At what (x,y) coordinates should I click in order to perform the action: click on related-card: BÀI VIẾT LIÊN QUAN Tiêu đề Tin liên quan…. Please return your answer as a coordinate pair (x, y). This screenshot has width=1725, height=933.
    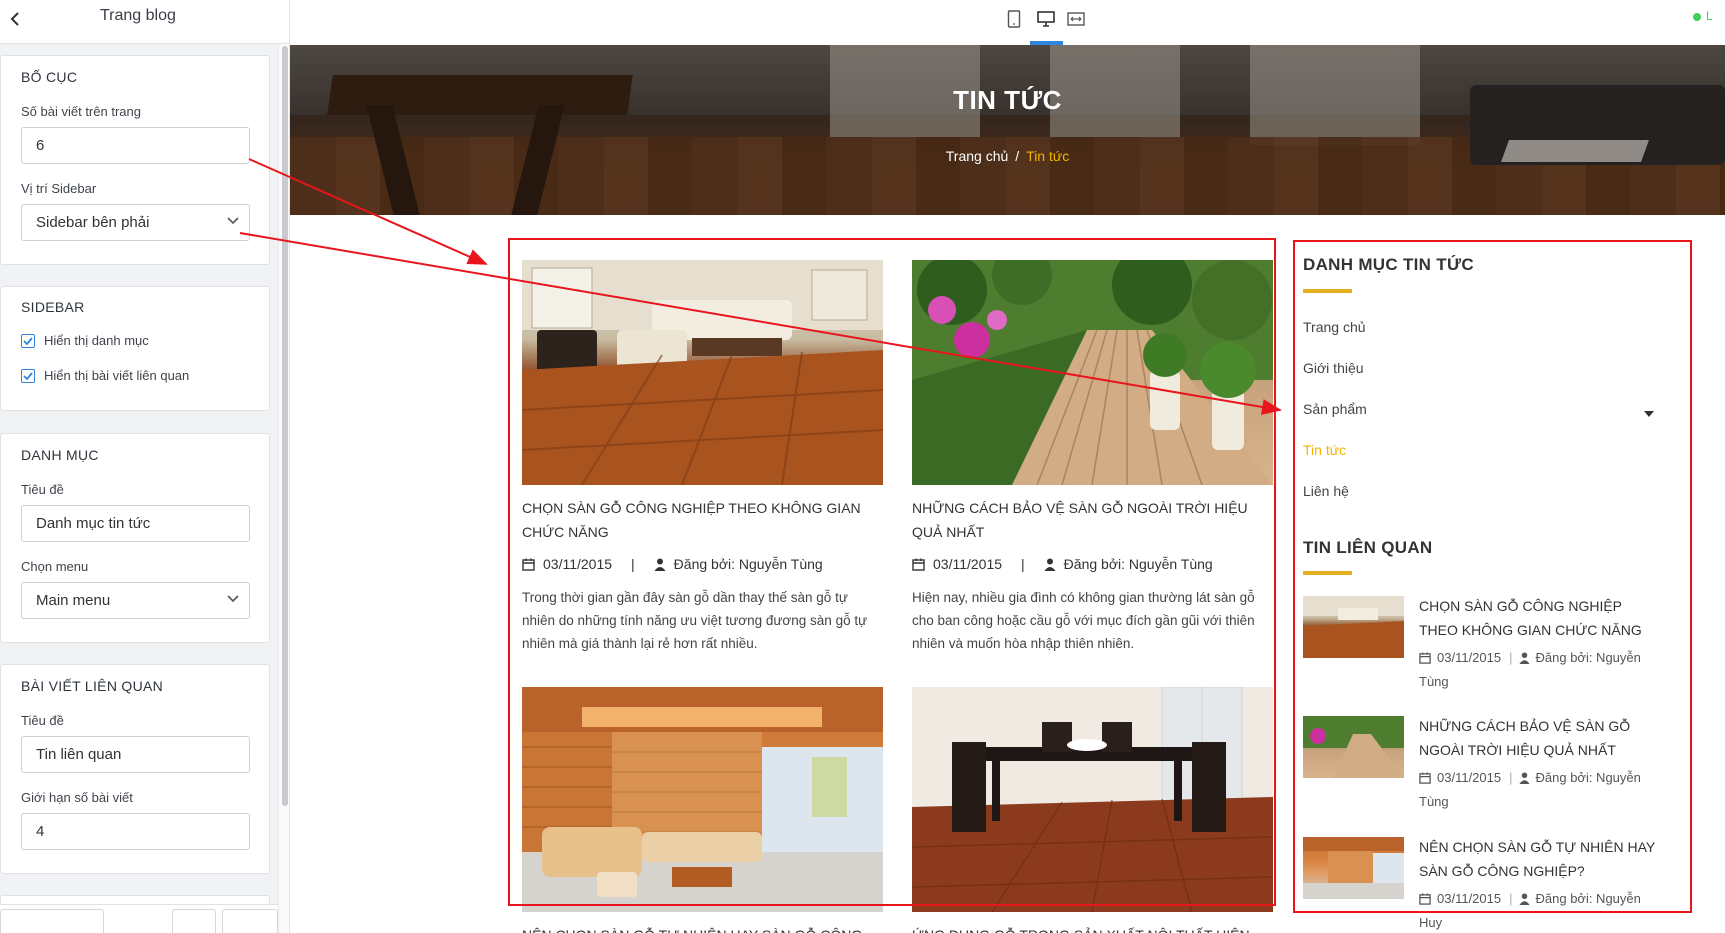
    Looking at the image, I should click on (135, 769).